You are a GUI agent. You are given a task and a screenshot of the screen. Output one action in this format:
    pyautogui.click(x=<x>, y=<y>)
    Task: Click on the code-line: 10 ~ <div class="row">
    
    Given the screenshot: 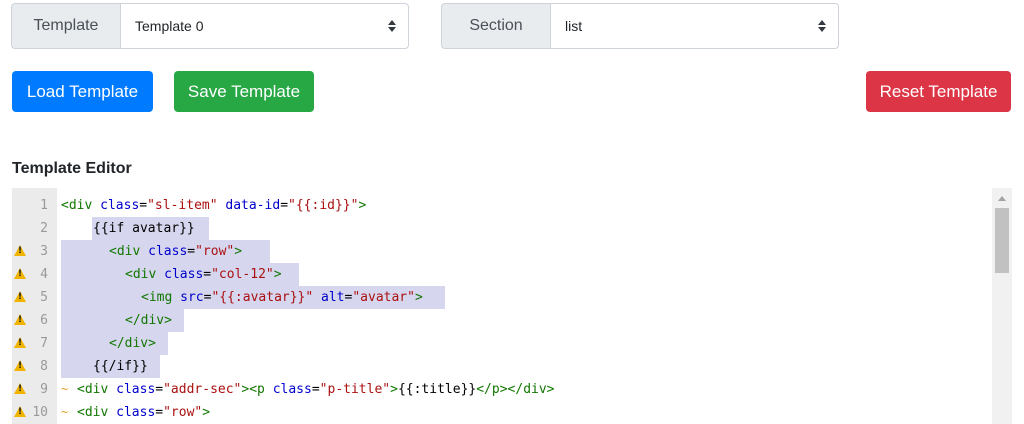 What is the action you would take?
    pyautogui.click(x=512, y=412)
    